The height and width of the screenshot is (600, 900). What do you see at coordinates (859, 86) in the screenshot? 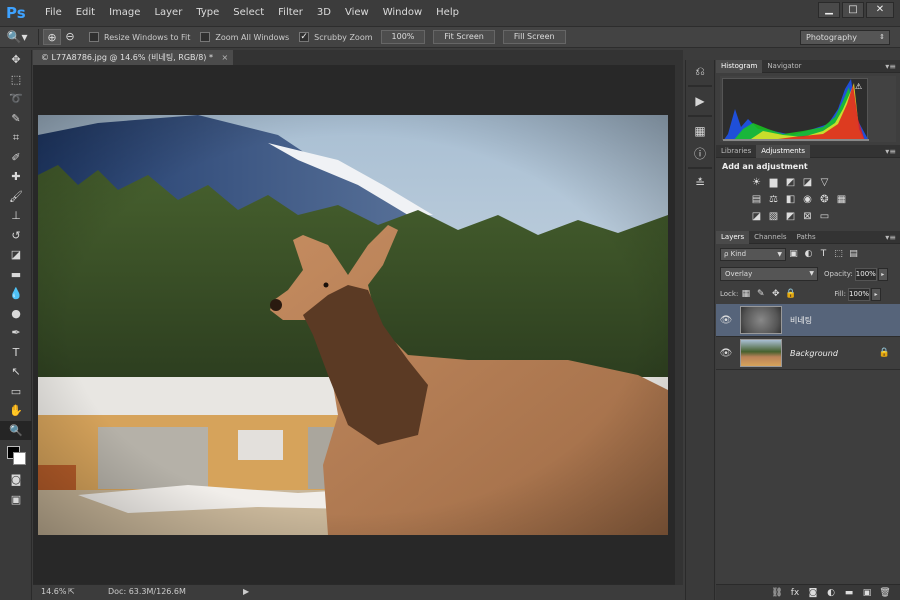
I see `warning-icon: ⚠` at bounding box center [859, 86].